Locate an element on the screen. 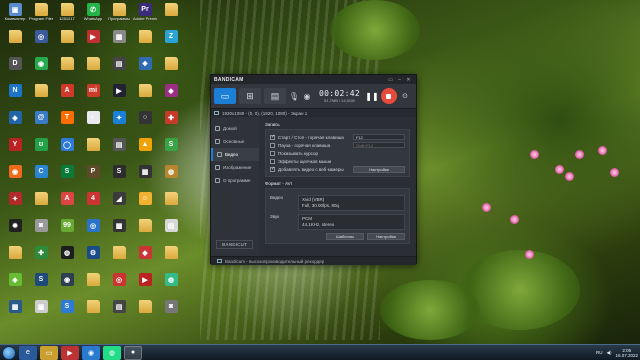 The height and width of the screenshot is (360, 640). sidebar-item-image: Изображение is located at coordinates (235, 167).